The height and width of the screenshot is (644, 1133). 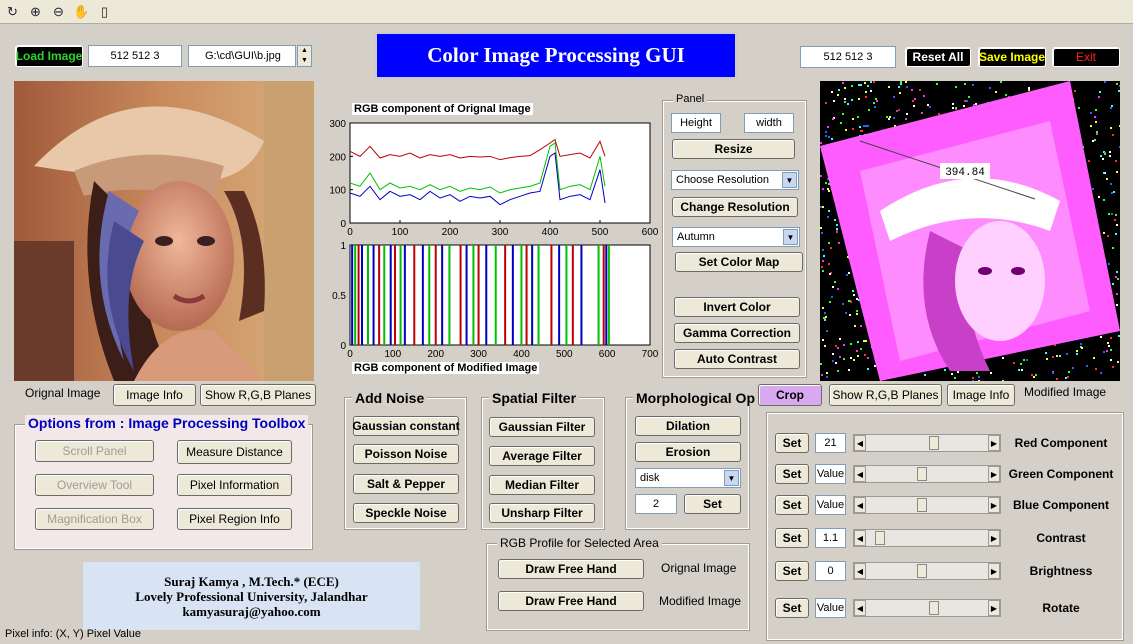 I want to click on x-tick-label: 100, so click(x=393, y=354).